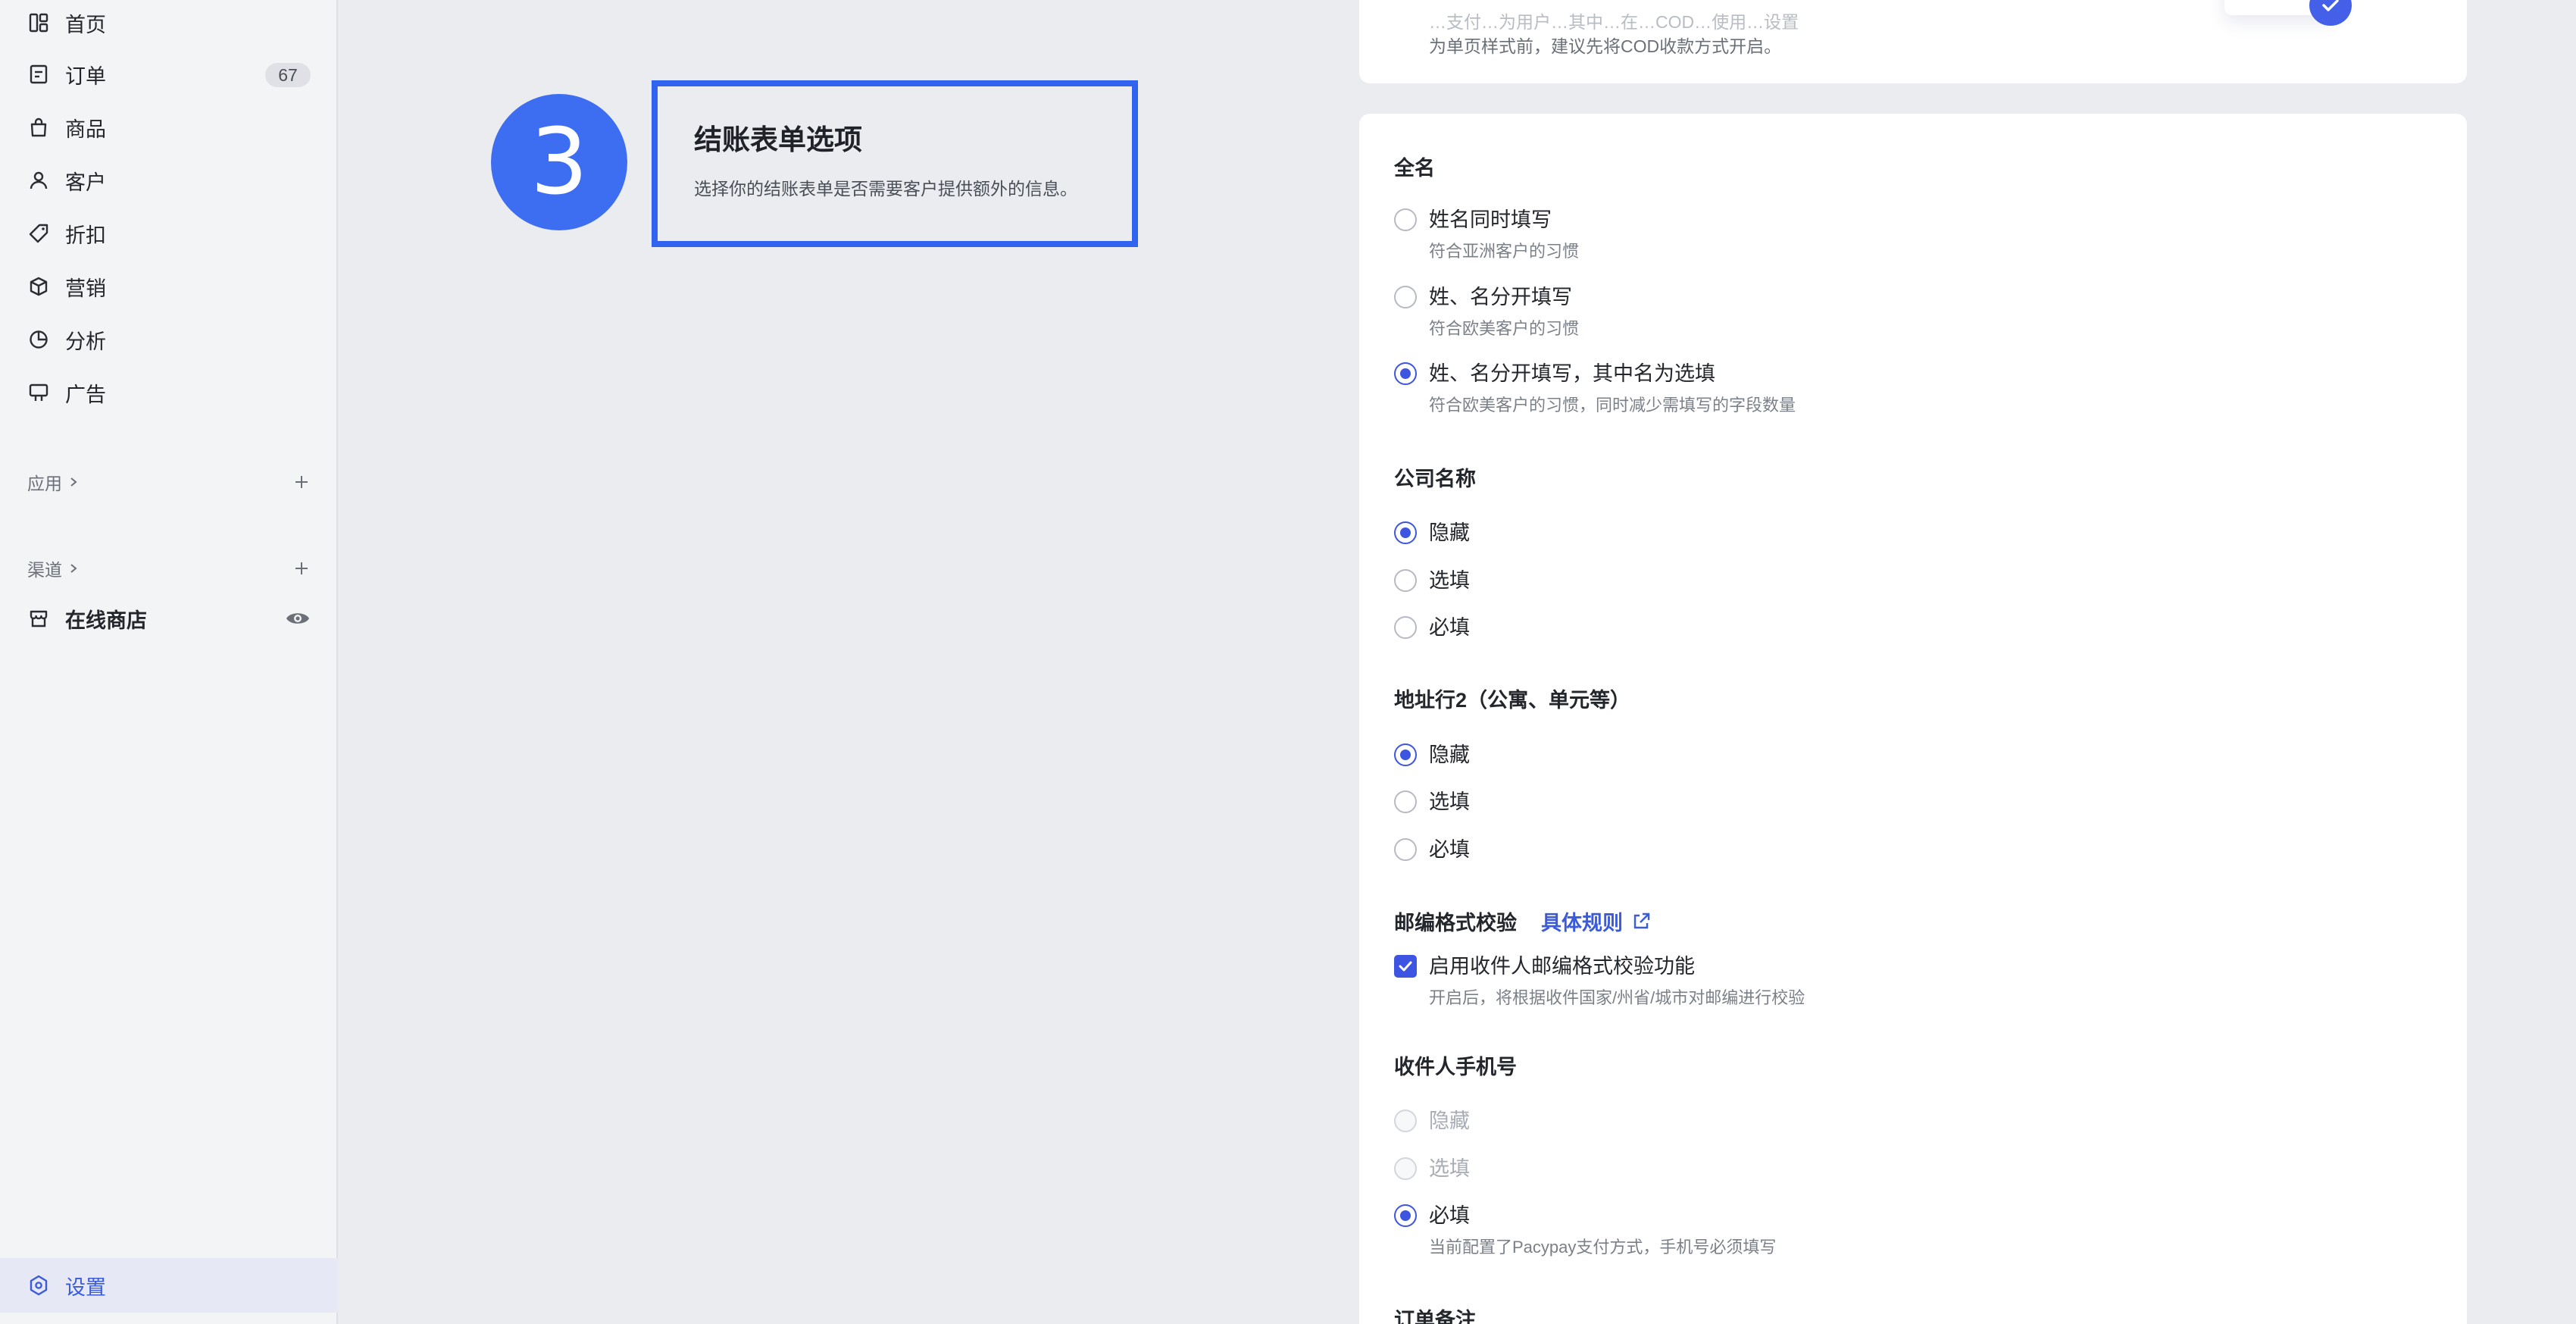 The image size is (2576, 1324). I want to click on step-number-badge: 3, so click(559, 162).